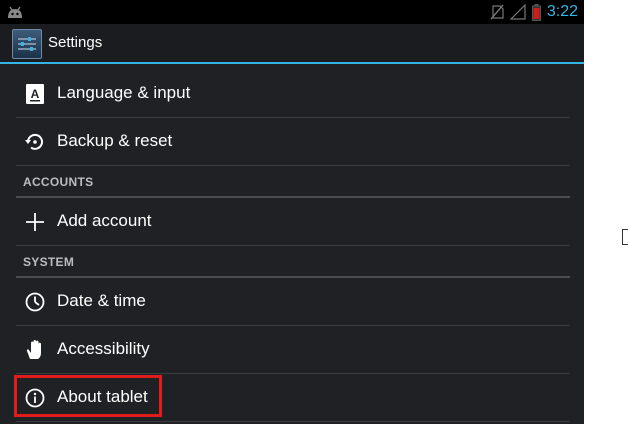  What do you see at coordinates (625, 237) in the screenshot?
I see `mouse-cursor` at bounding box center [625, 237].